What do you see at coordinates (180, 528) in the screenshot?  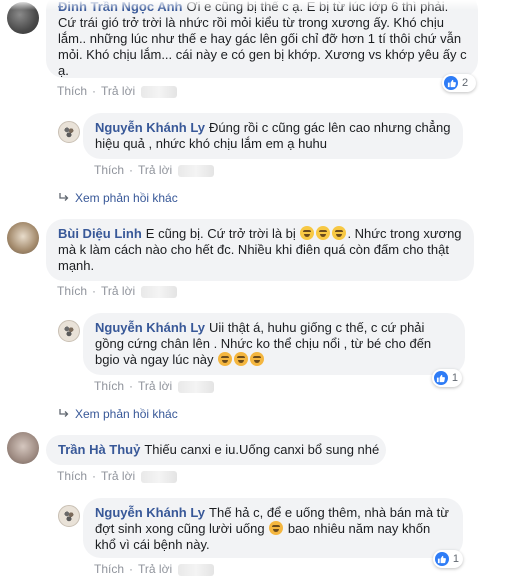 I see `comment-text-line: đợt sinh xong cũng lười uống` at bounding box center [180, 528].